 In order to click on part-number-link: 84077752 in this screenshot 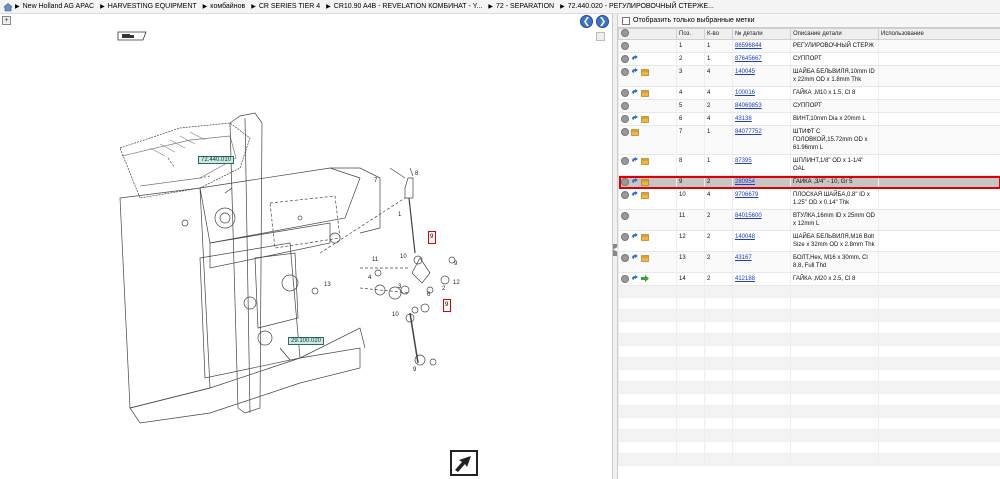, I will do `click(748, 132)`.